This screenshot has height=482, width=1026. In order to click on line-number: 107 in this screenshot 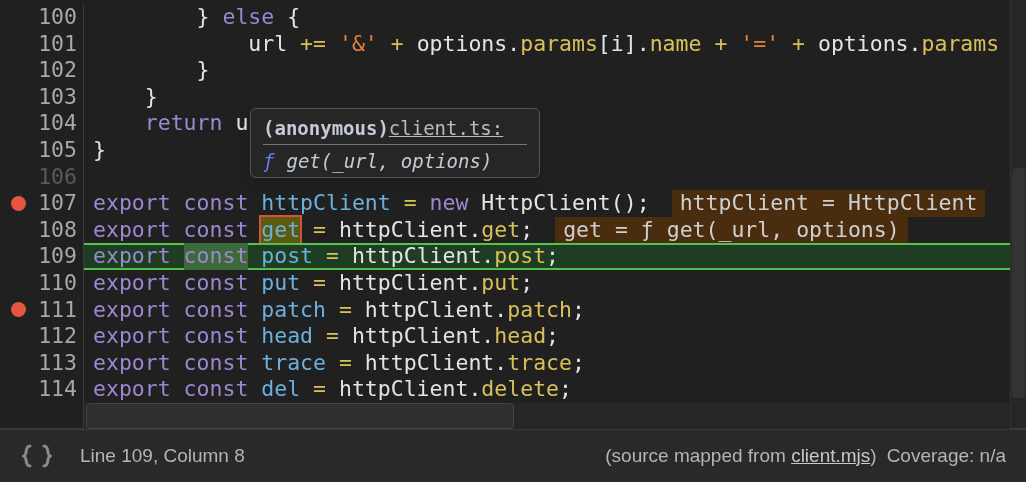, I will do `click(57, 203)`.